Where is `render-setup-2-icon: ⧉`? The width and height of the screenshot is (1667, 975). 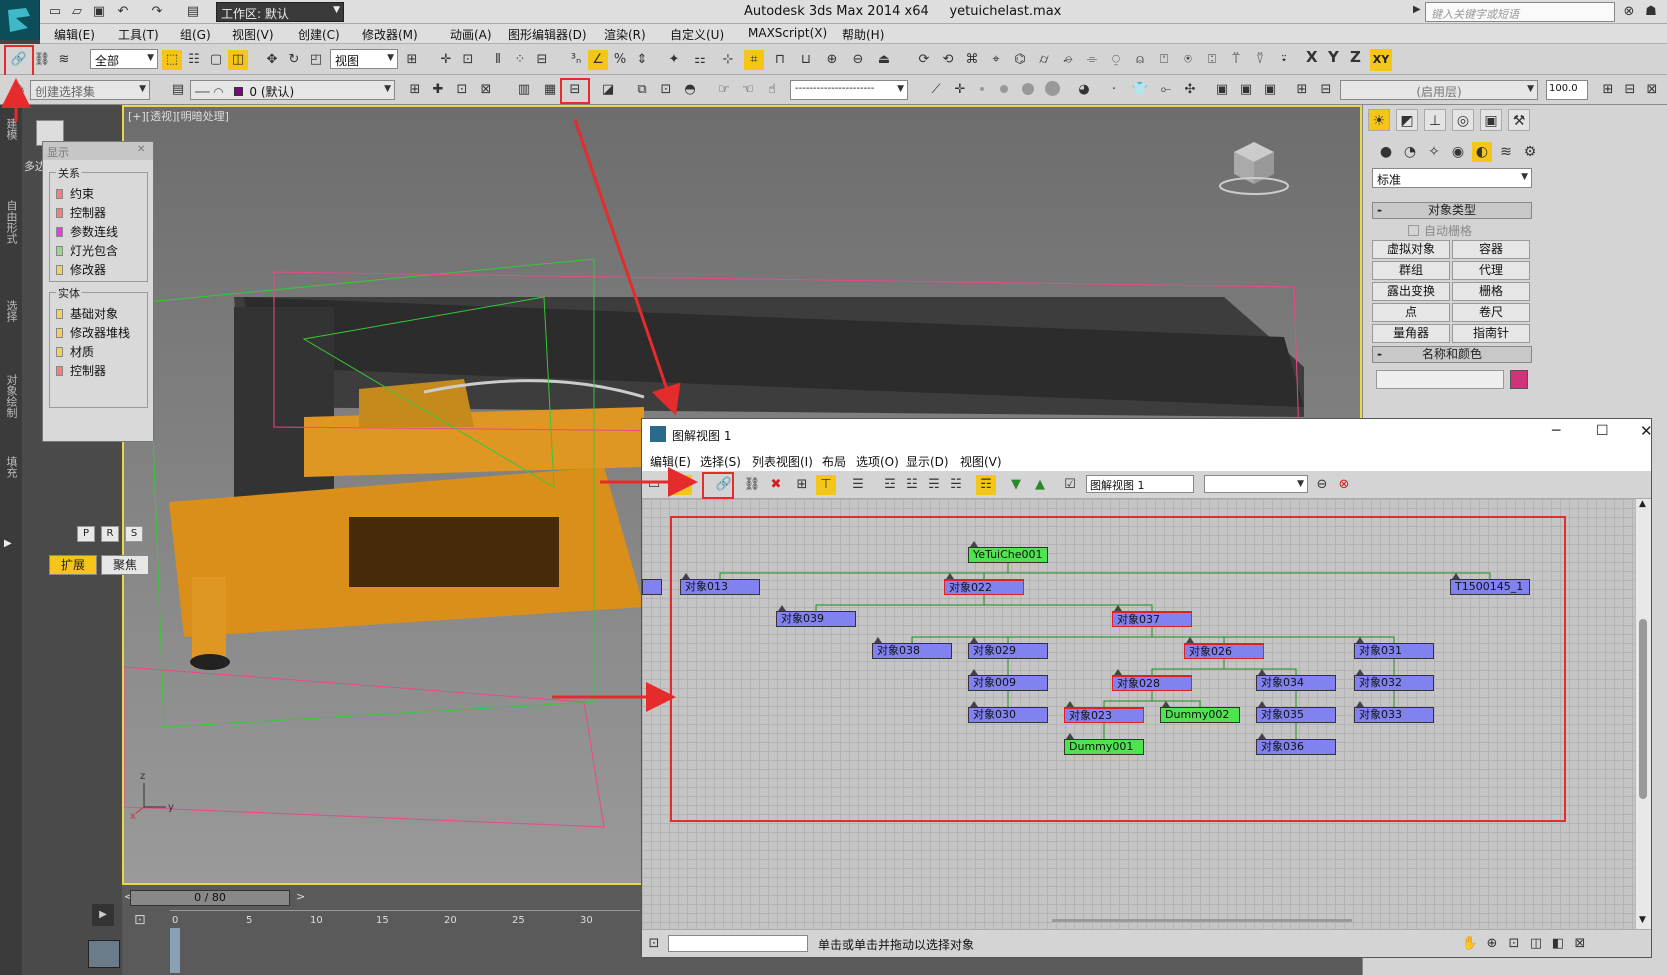 render-setup-2-icon: ⧉ is located at coordinates (642, 90).